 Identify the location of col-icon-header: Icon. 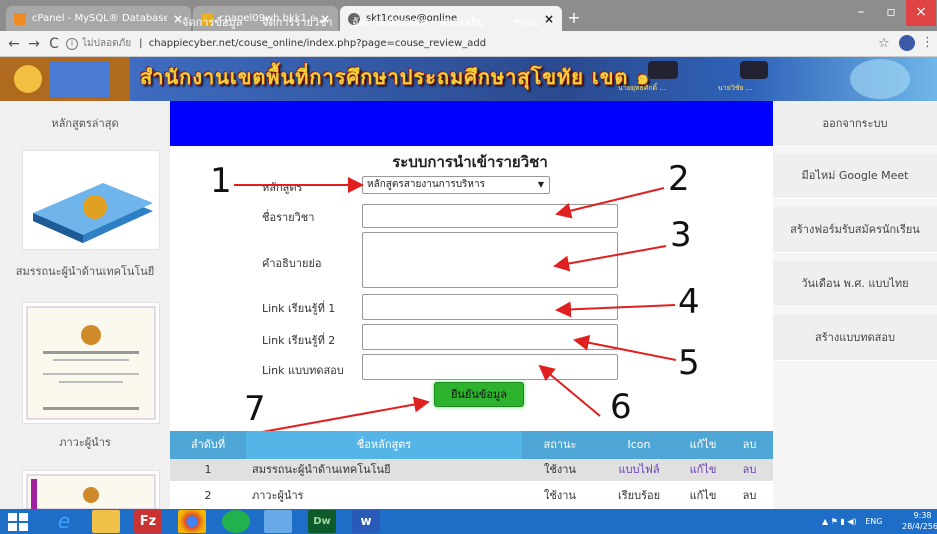
(639, 444).